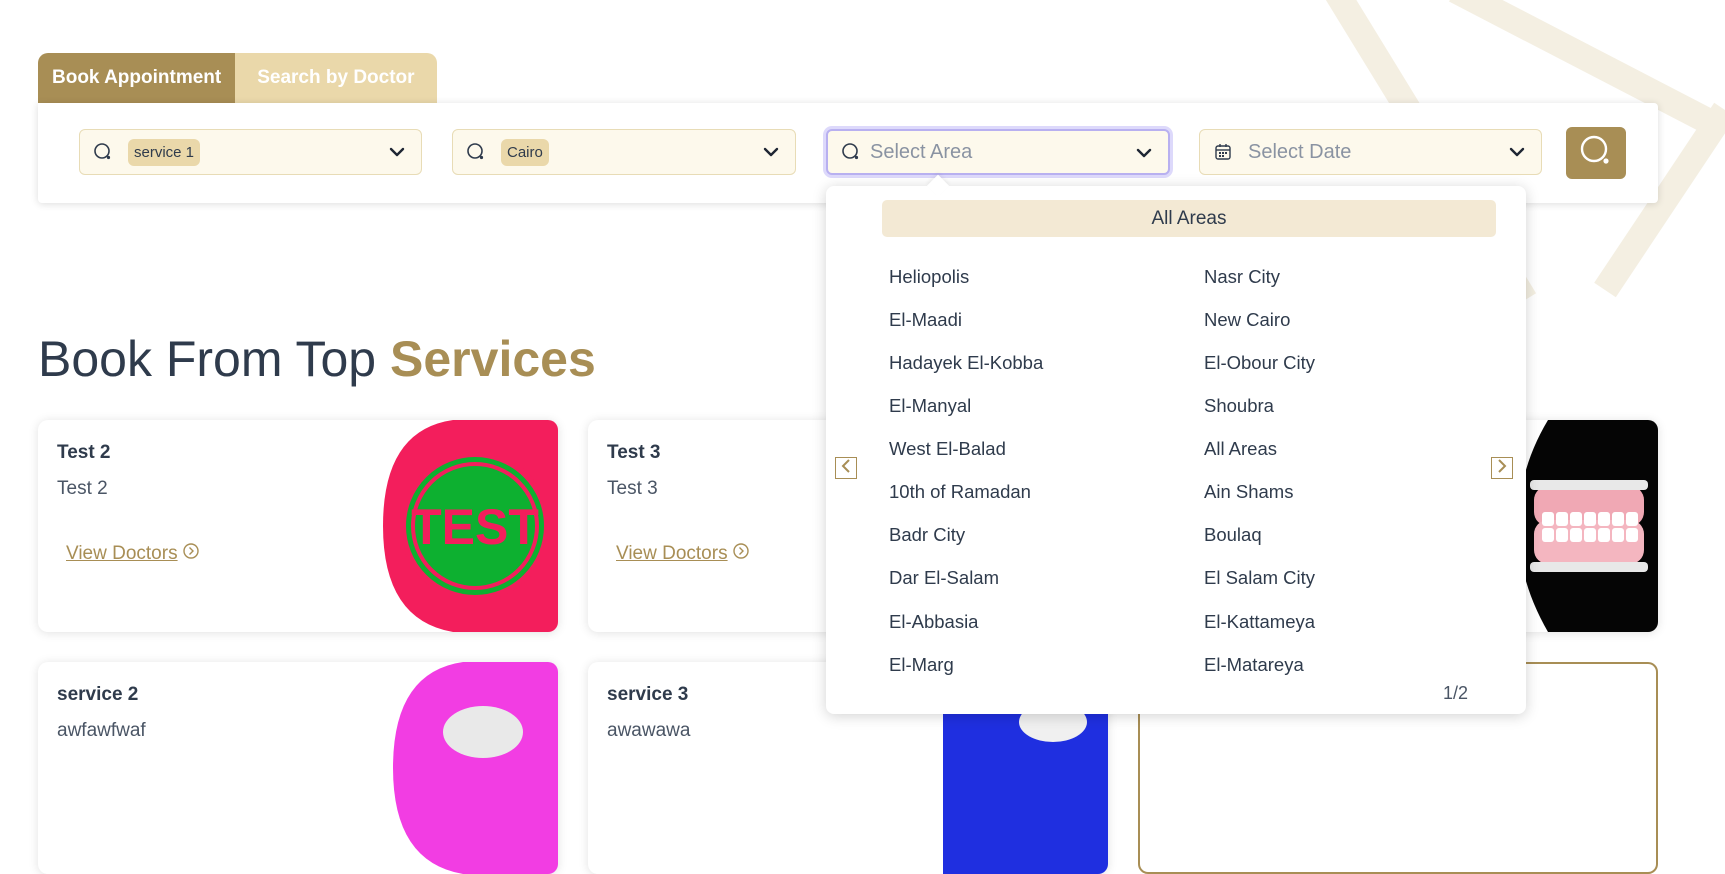 This screenshot has height=874, width=1725. Describe the element at coordinates (1259, 578) in the screenshot. I see `area-option: El Salam City` at that location.